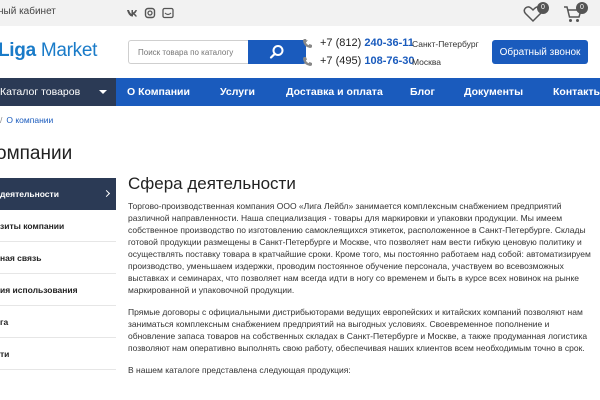 Image resolution: width=600 pixels, height=400 pixels. I want to click on sidebar-item-terms: ия использования, so click(58, 290).